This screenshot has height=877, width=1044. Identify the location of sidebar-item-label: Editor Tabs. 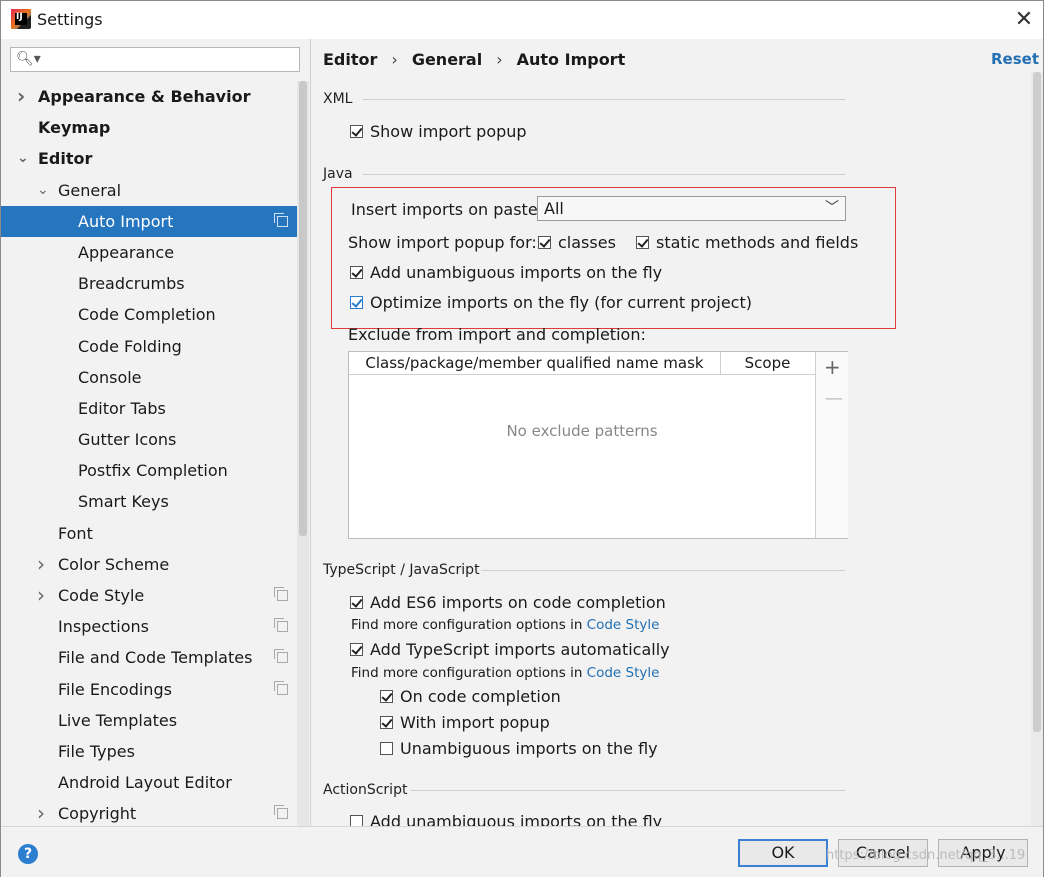
(122, 408).